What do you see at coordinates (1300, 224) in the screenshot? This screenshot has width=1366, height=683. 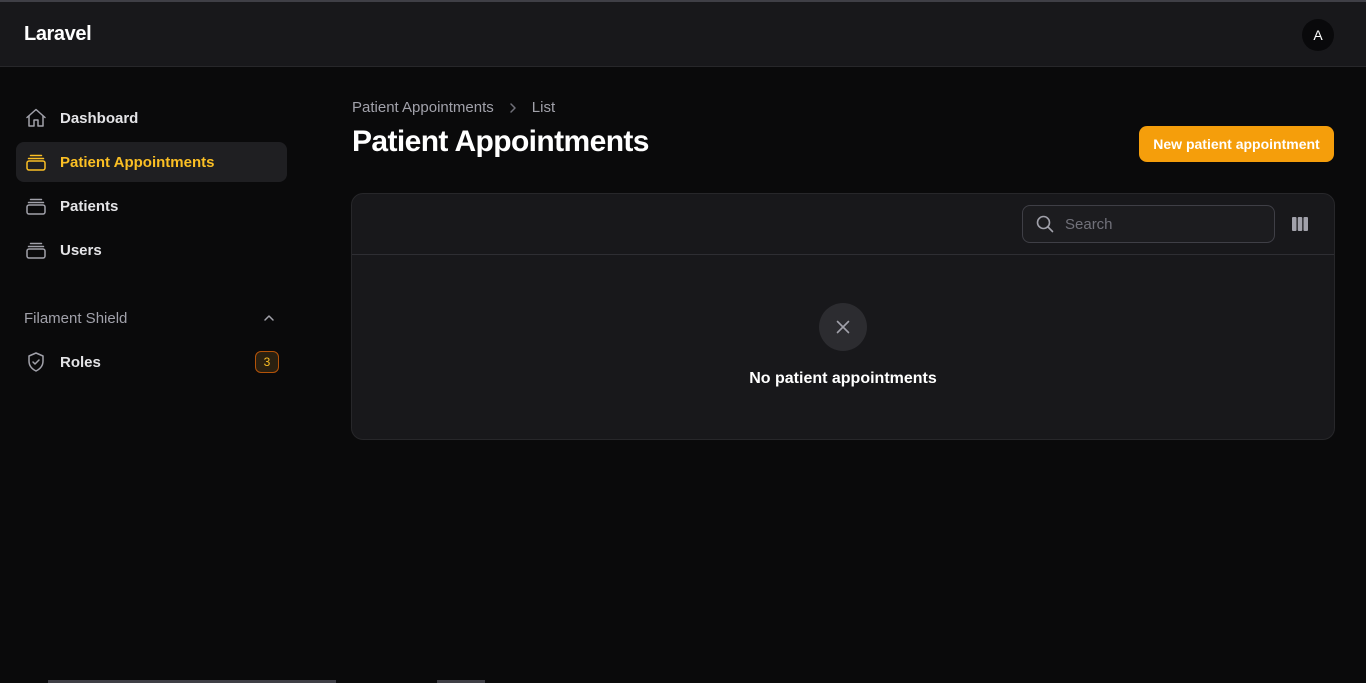 I see `column-toggle-icon` at bounding box center [1300, 224].